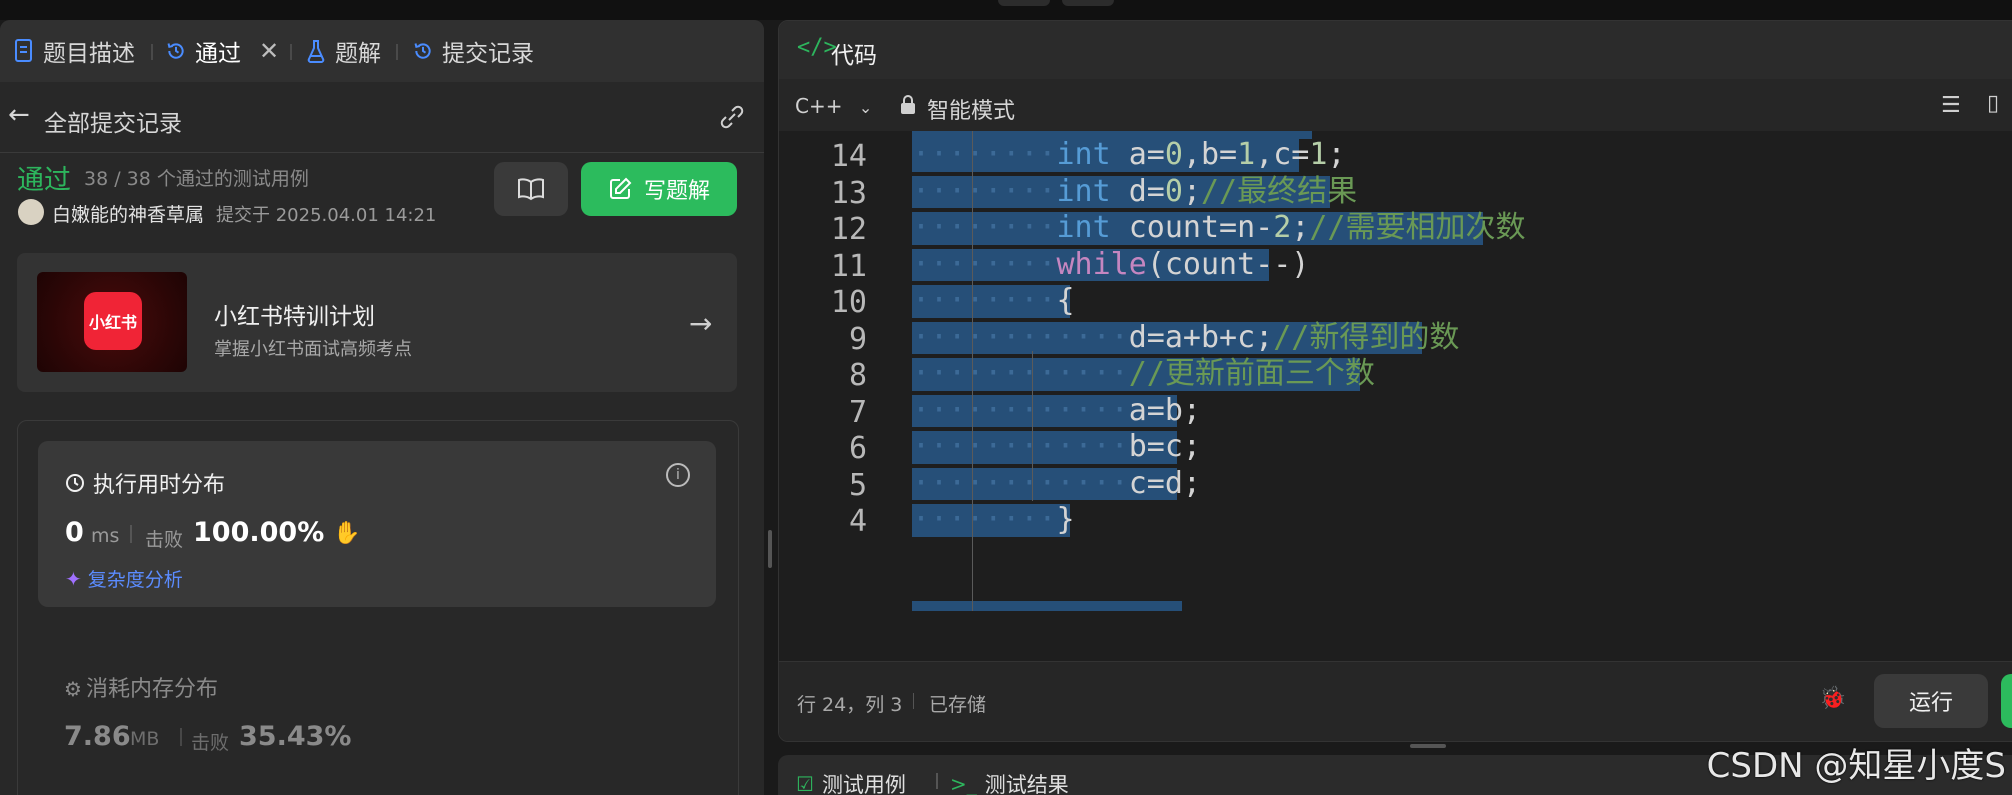 The height and width of the screenshot is (795, 2012). Describe the element at coordinates (678, 475) in the screenshot. I see `info-icon: i` at that location.